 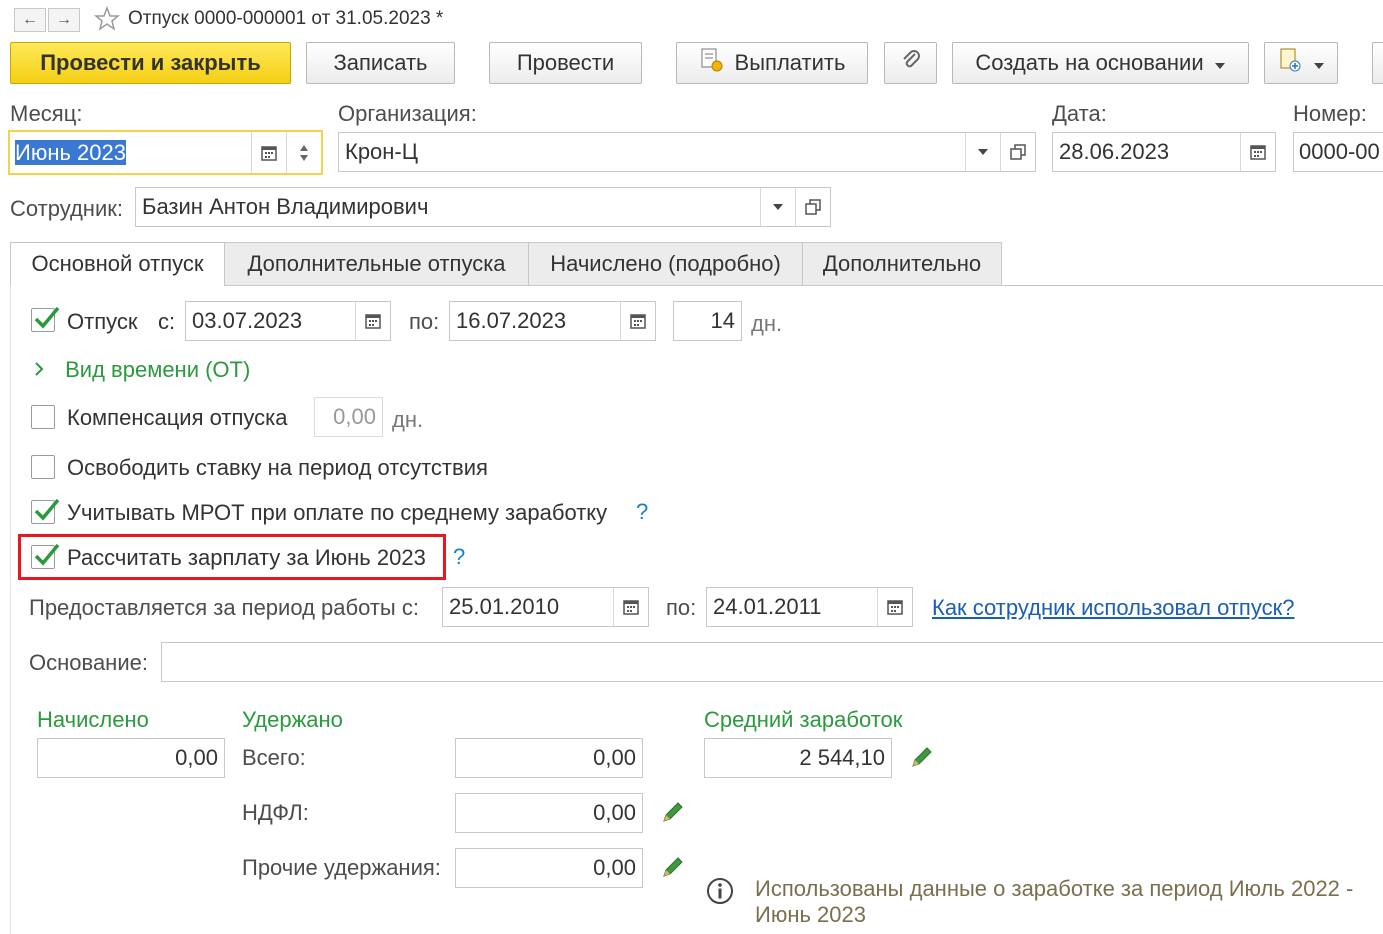 What do you see at coordinates (803, 719) in the screenshot?
I see `average-earnings-title: Средний заработок` at bounding box center [803, 719].